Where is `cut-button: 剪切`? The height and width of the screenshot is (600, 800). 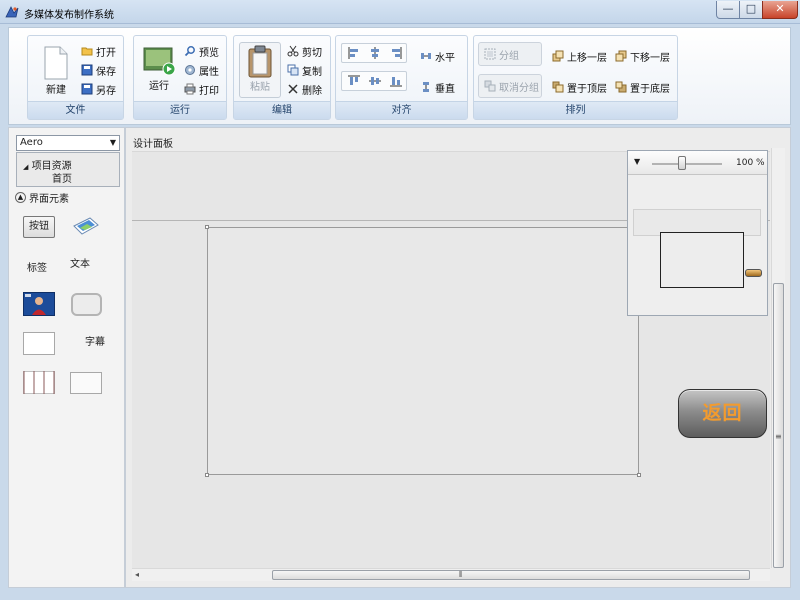 cut-button: 剪切 is located at coordinates (304, 51).